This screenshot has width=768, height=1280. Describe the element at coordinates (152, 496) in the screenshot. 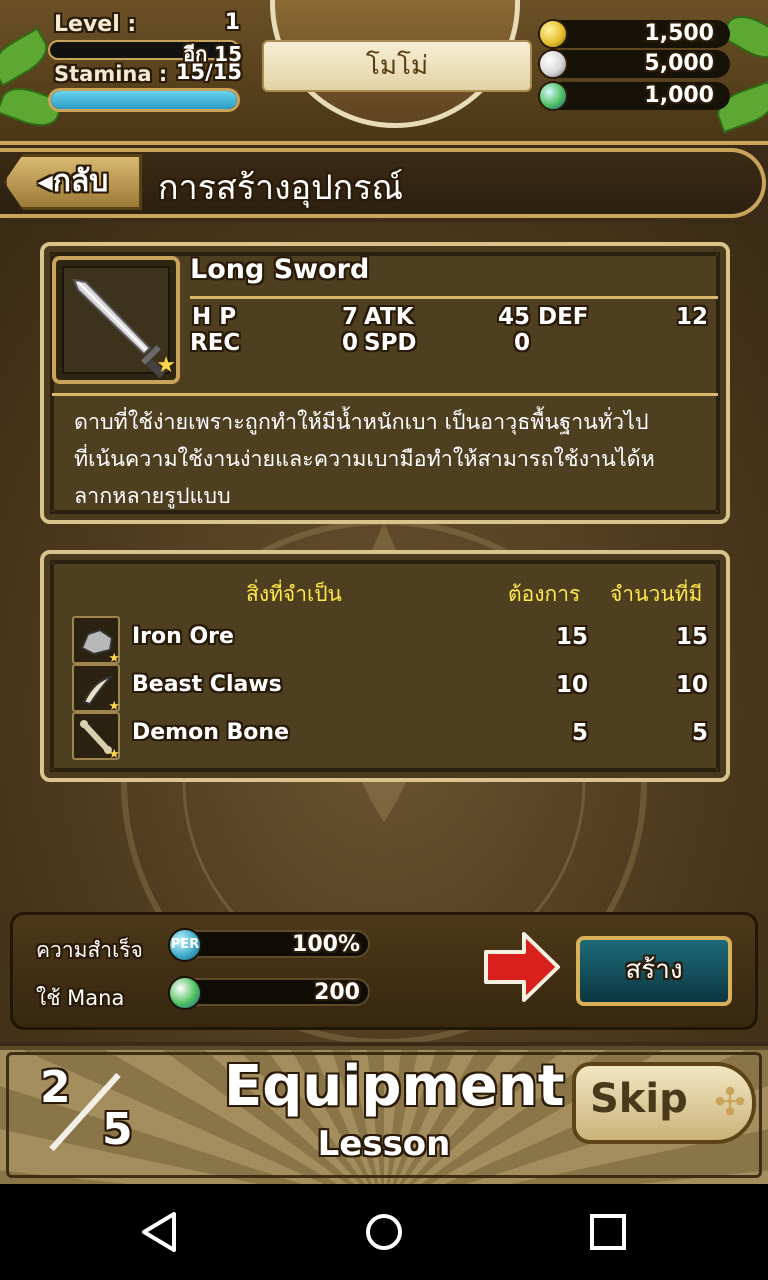

I see `item-description-line: ลากหลายรูปแบบ` at that location.